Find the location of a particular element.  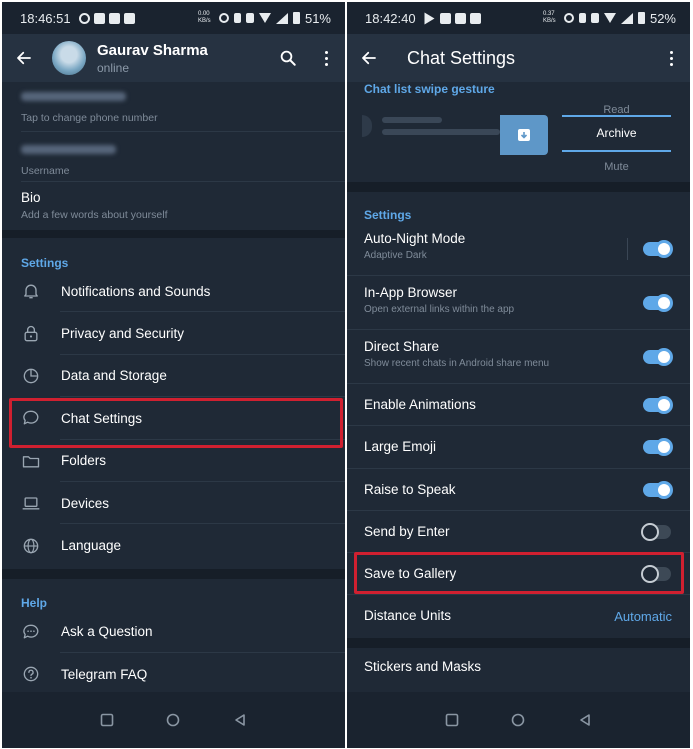

setting-row-enable-animations: Enable Animations is located at coordinates (518, 405).